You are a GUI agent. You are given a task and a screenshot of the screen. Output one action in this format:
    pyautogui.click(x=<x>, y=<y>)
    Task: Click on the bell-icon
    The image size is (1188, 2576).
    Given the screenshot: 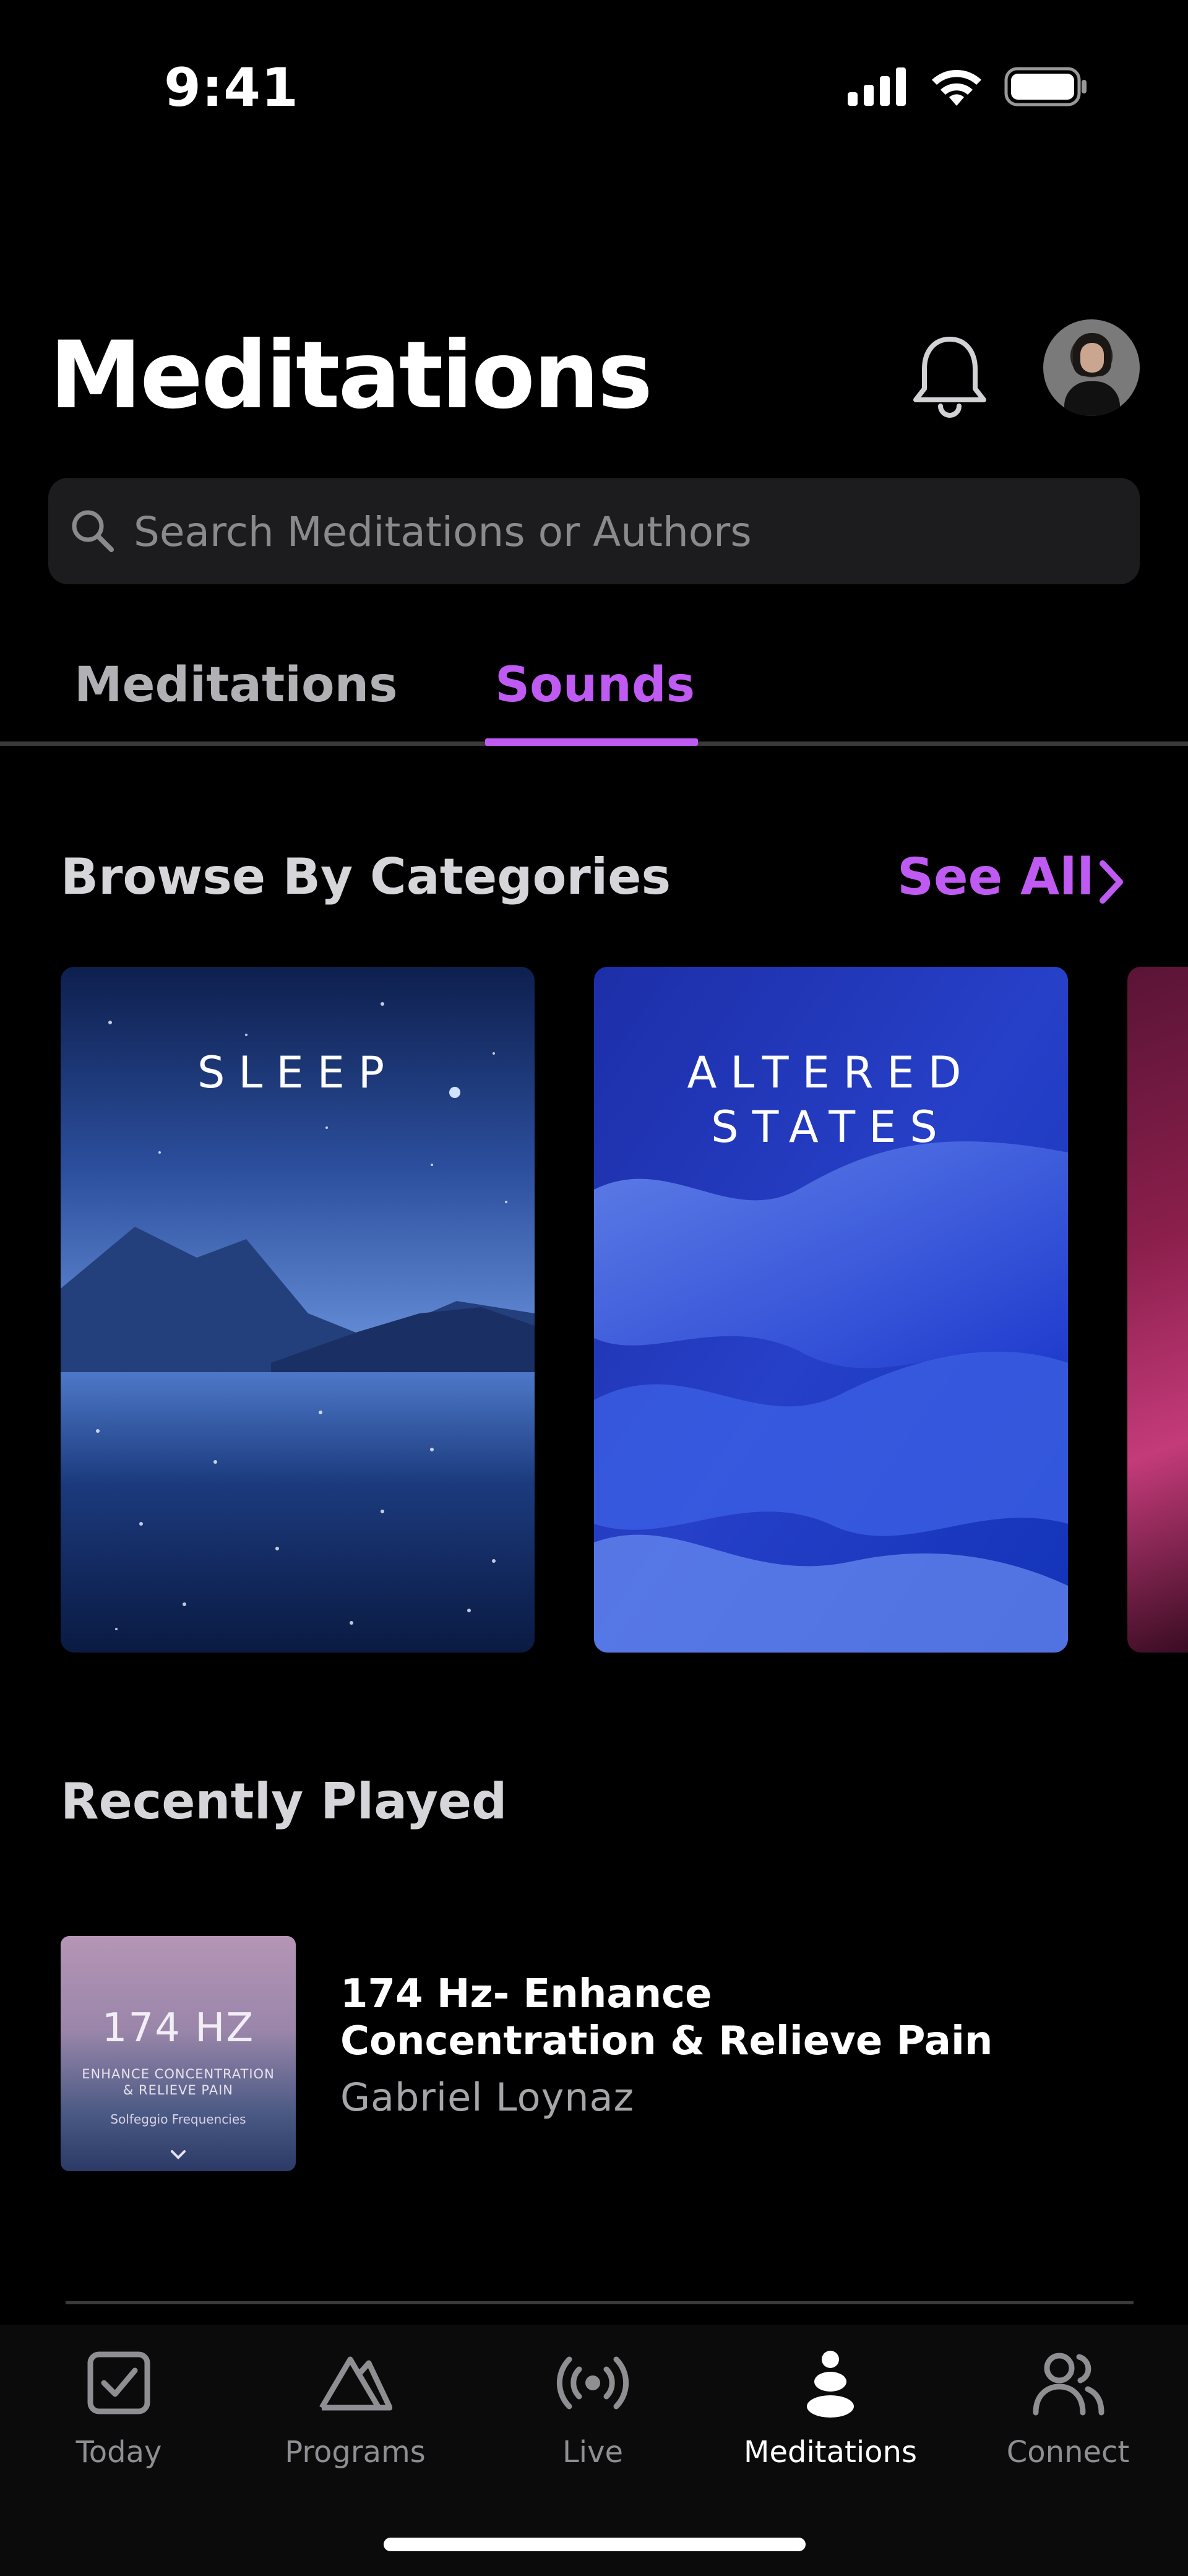 What is the action you would take?
    pyautogui.click(x=950, y=376)
    